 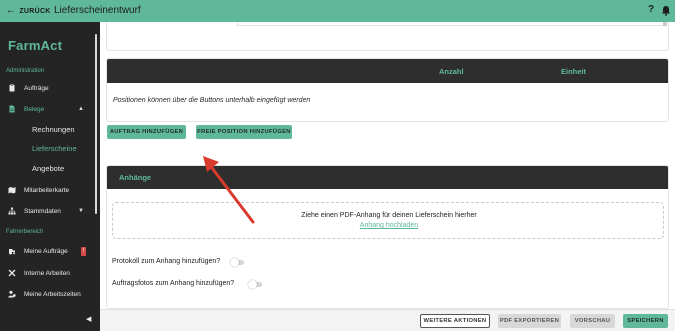 I want to click on sidebar-item-label: Meine Aufträge, so click(x=46, y=251).